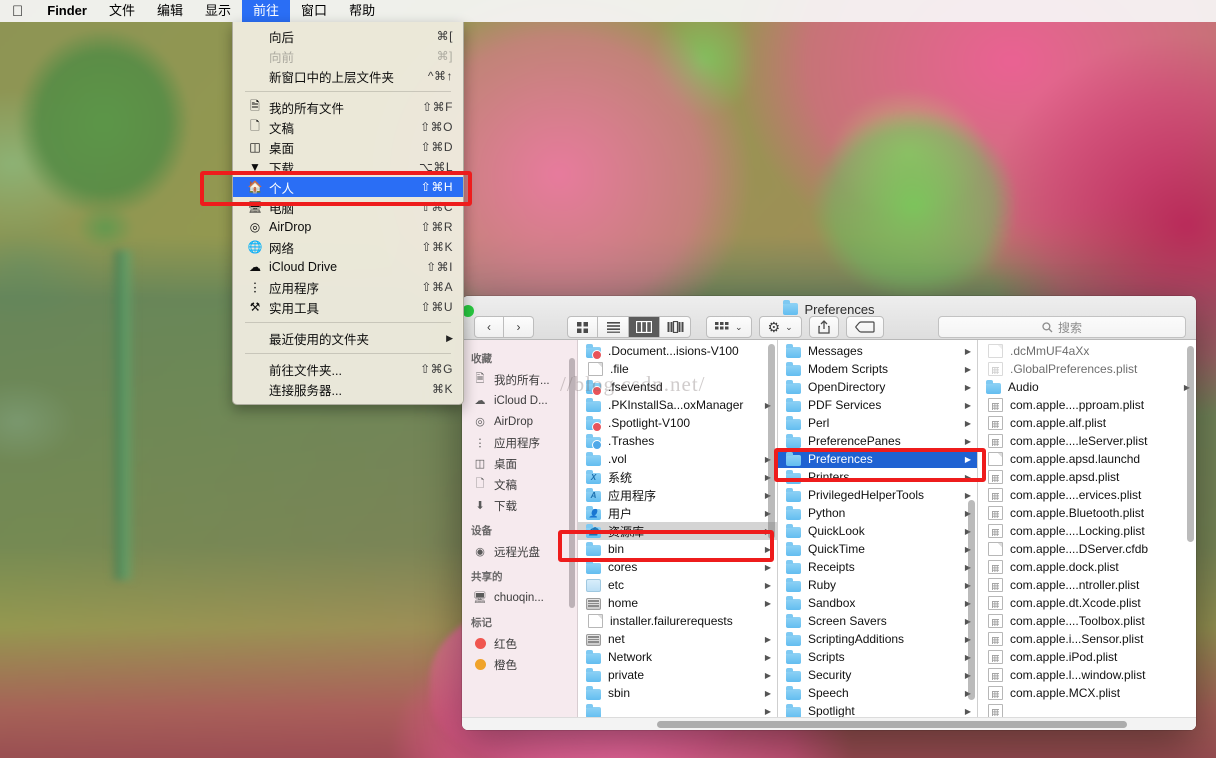 This screenshot has height=758, width=1216. What do you see at coordinates (877, 351) in the screenshot?
I see `file-row: Messages ▶` at bounding box center [877, 351].